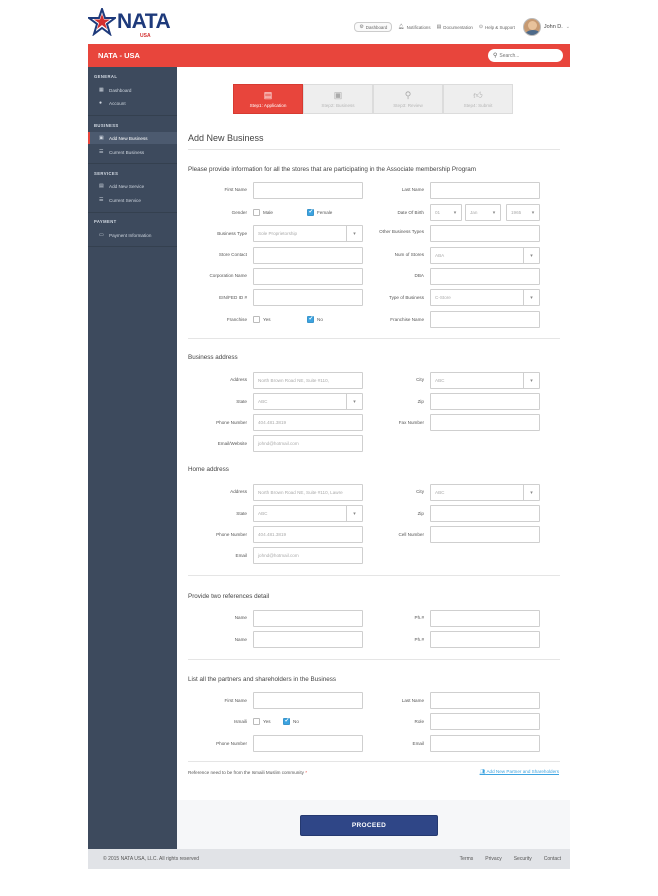  I want to click on references-title: Provide two references detail, so click(229, 596).